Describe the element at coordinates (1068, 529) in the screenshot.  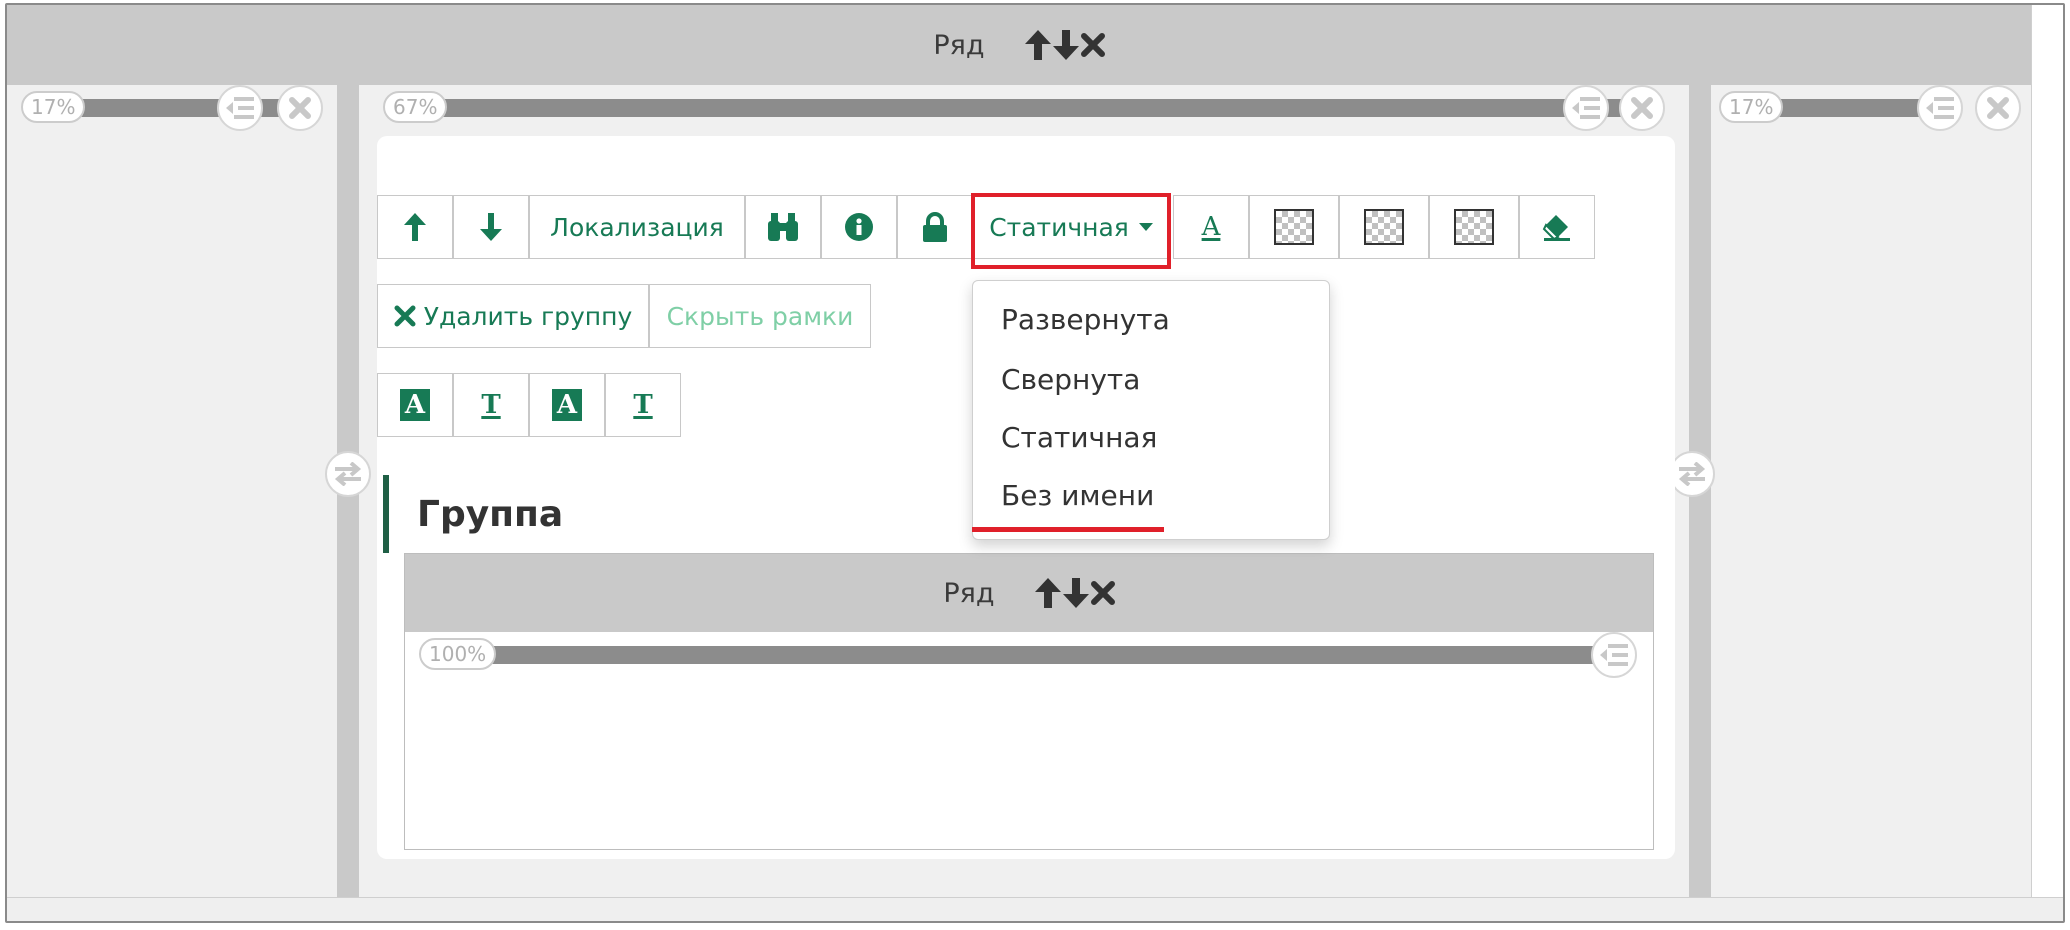
I see `option-highlight-underline` at that location.